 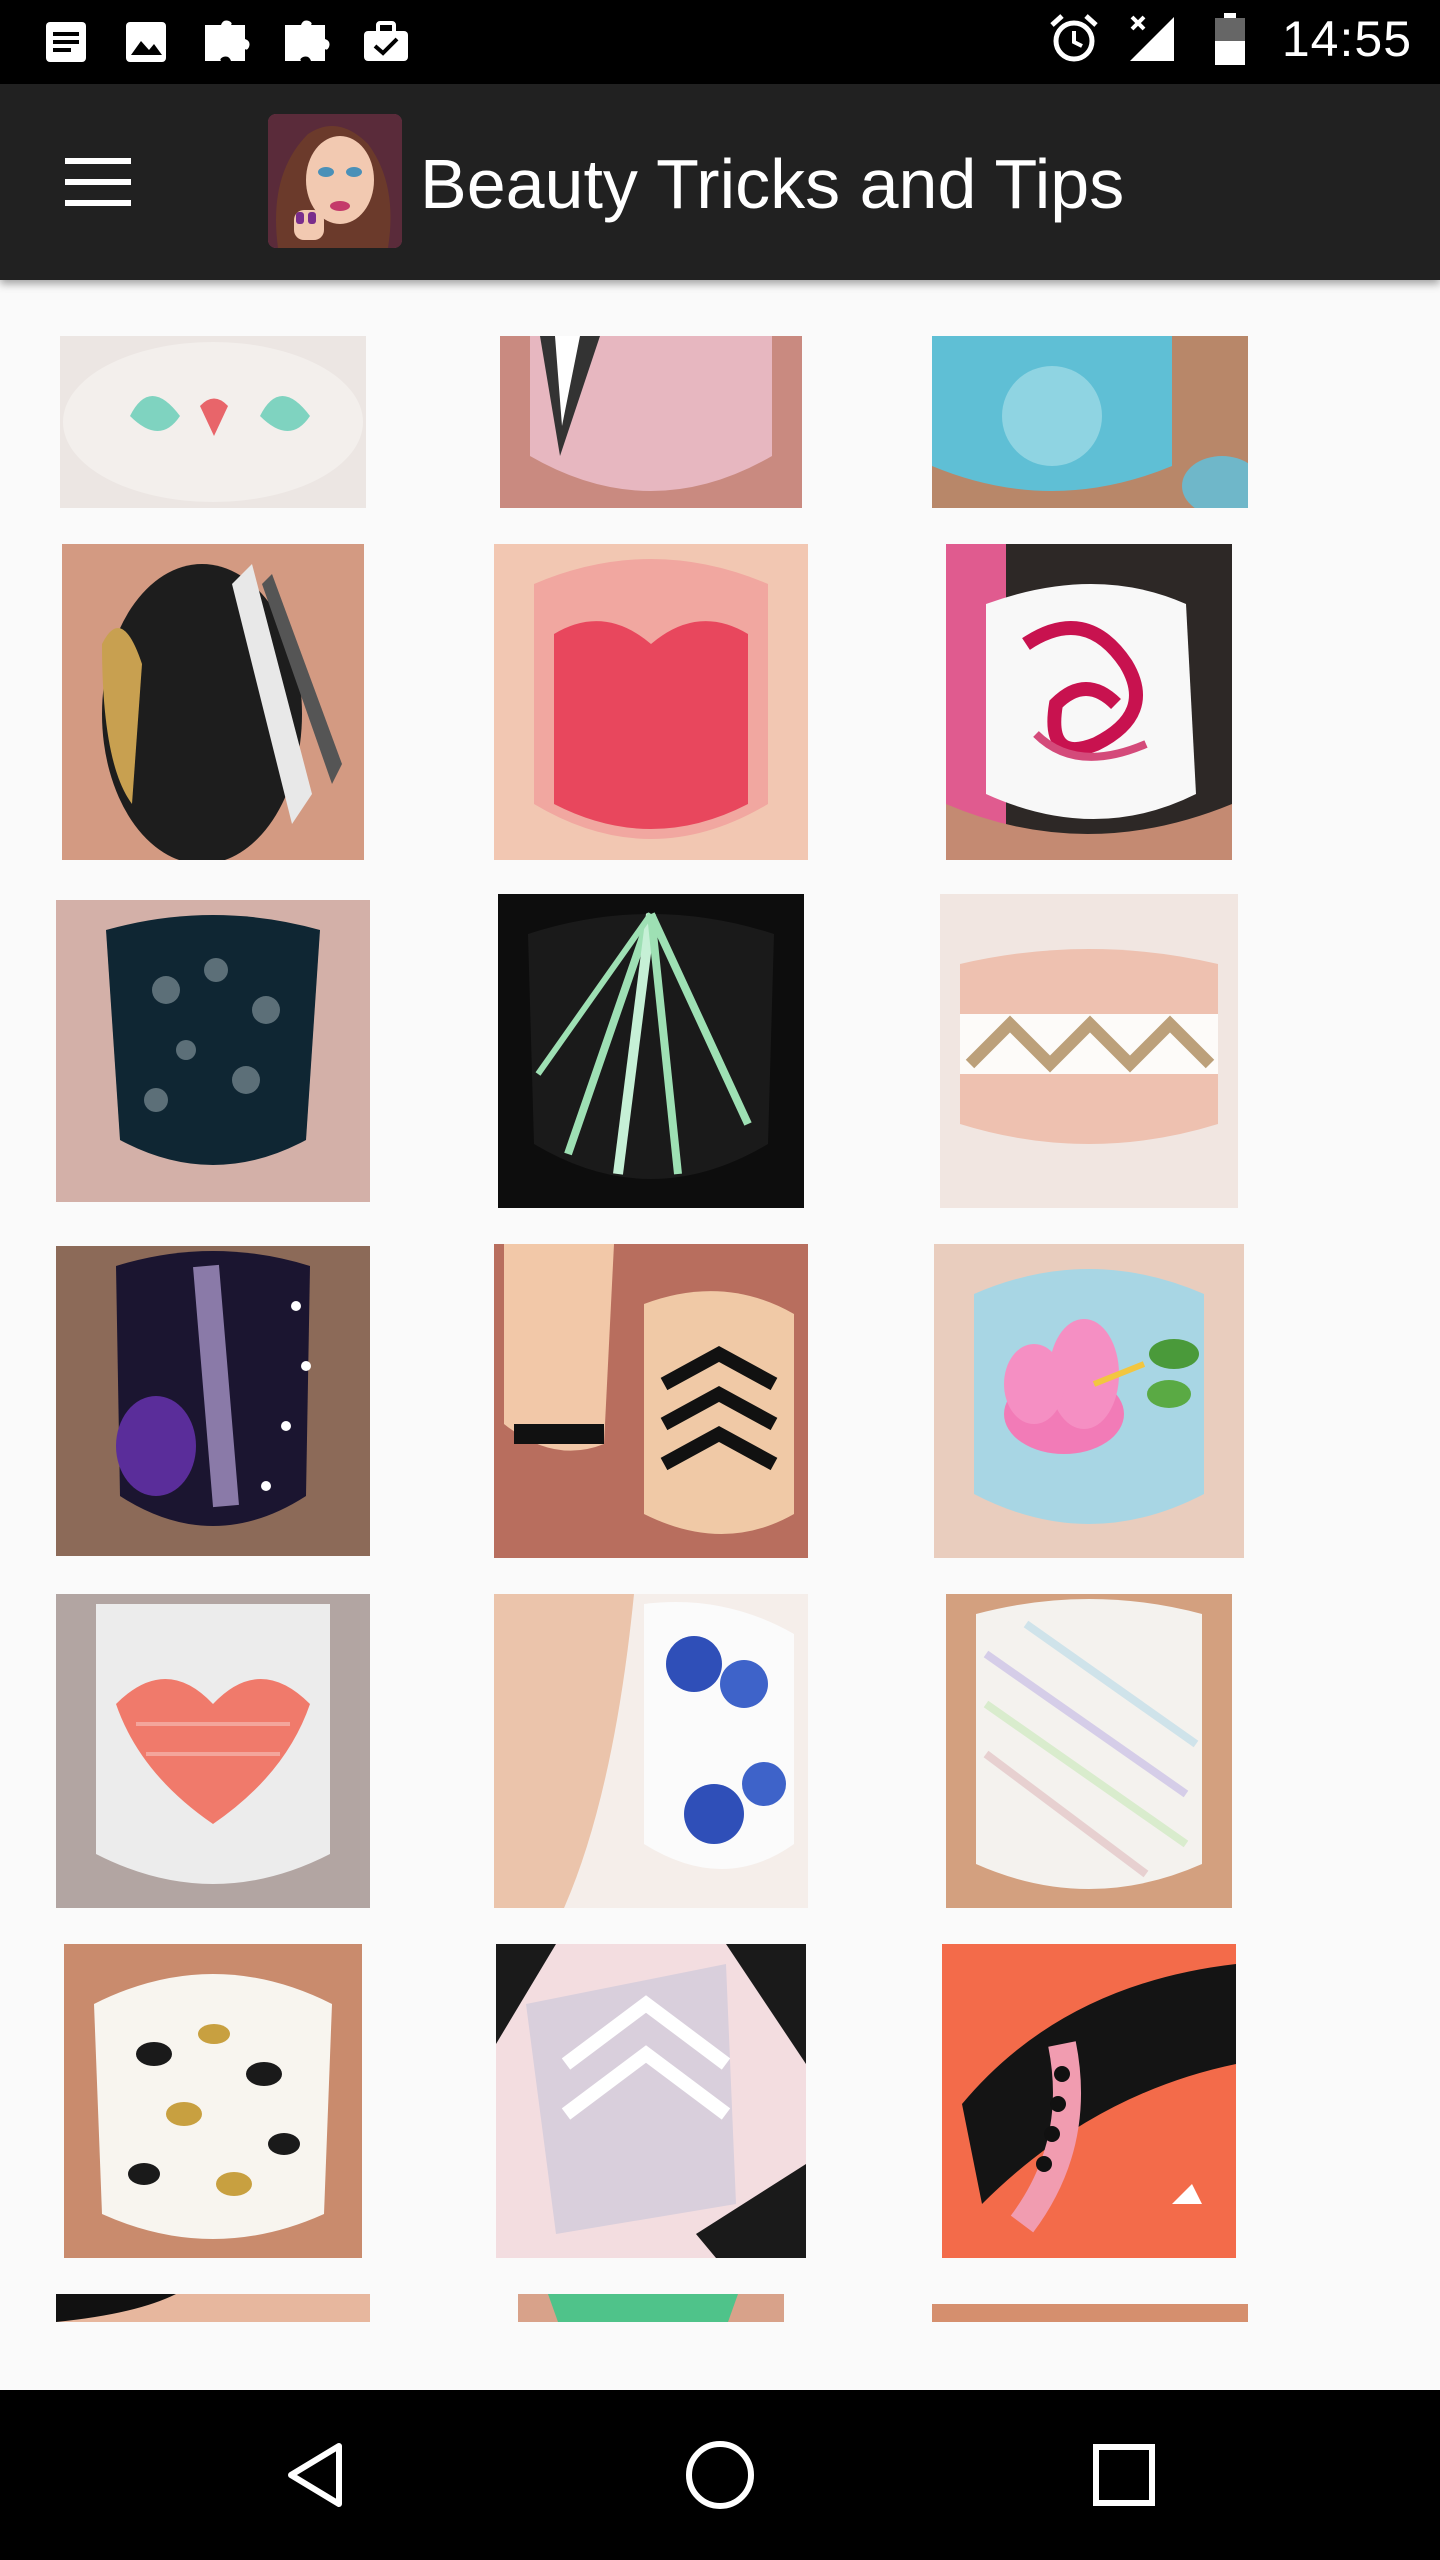 I want to click on app-title: Beauty Tricks and Tips, so click(x=772, y=184).